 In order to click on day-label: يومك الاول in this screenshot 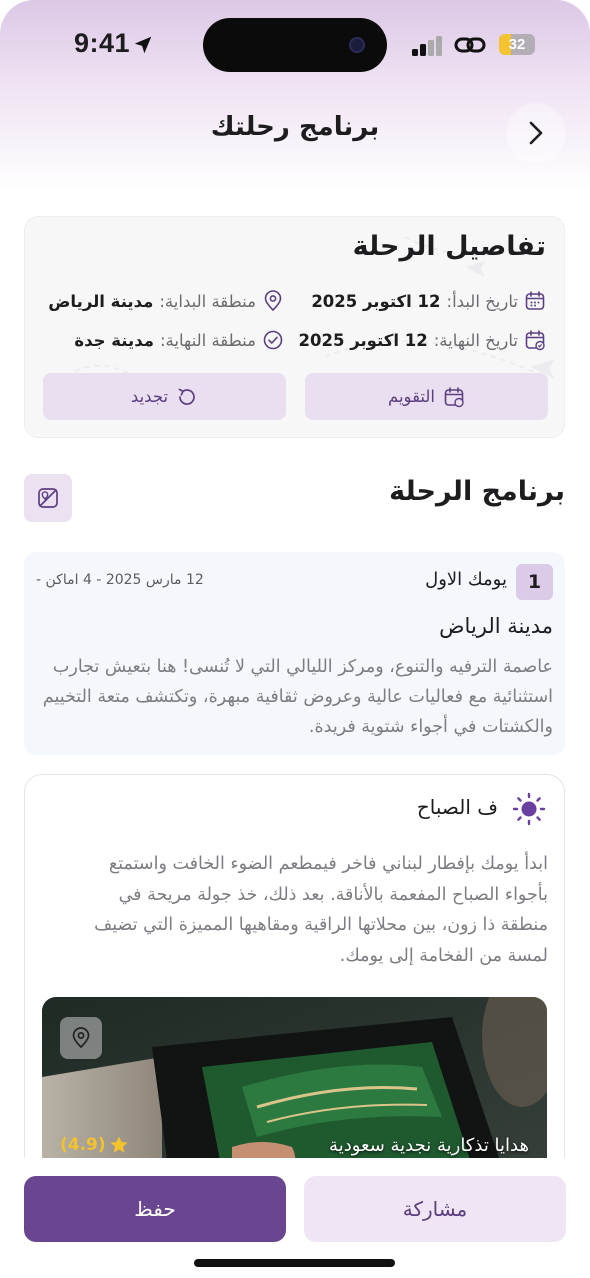, I will do `click(466, 579)`.